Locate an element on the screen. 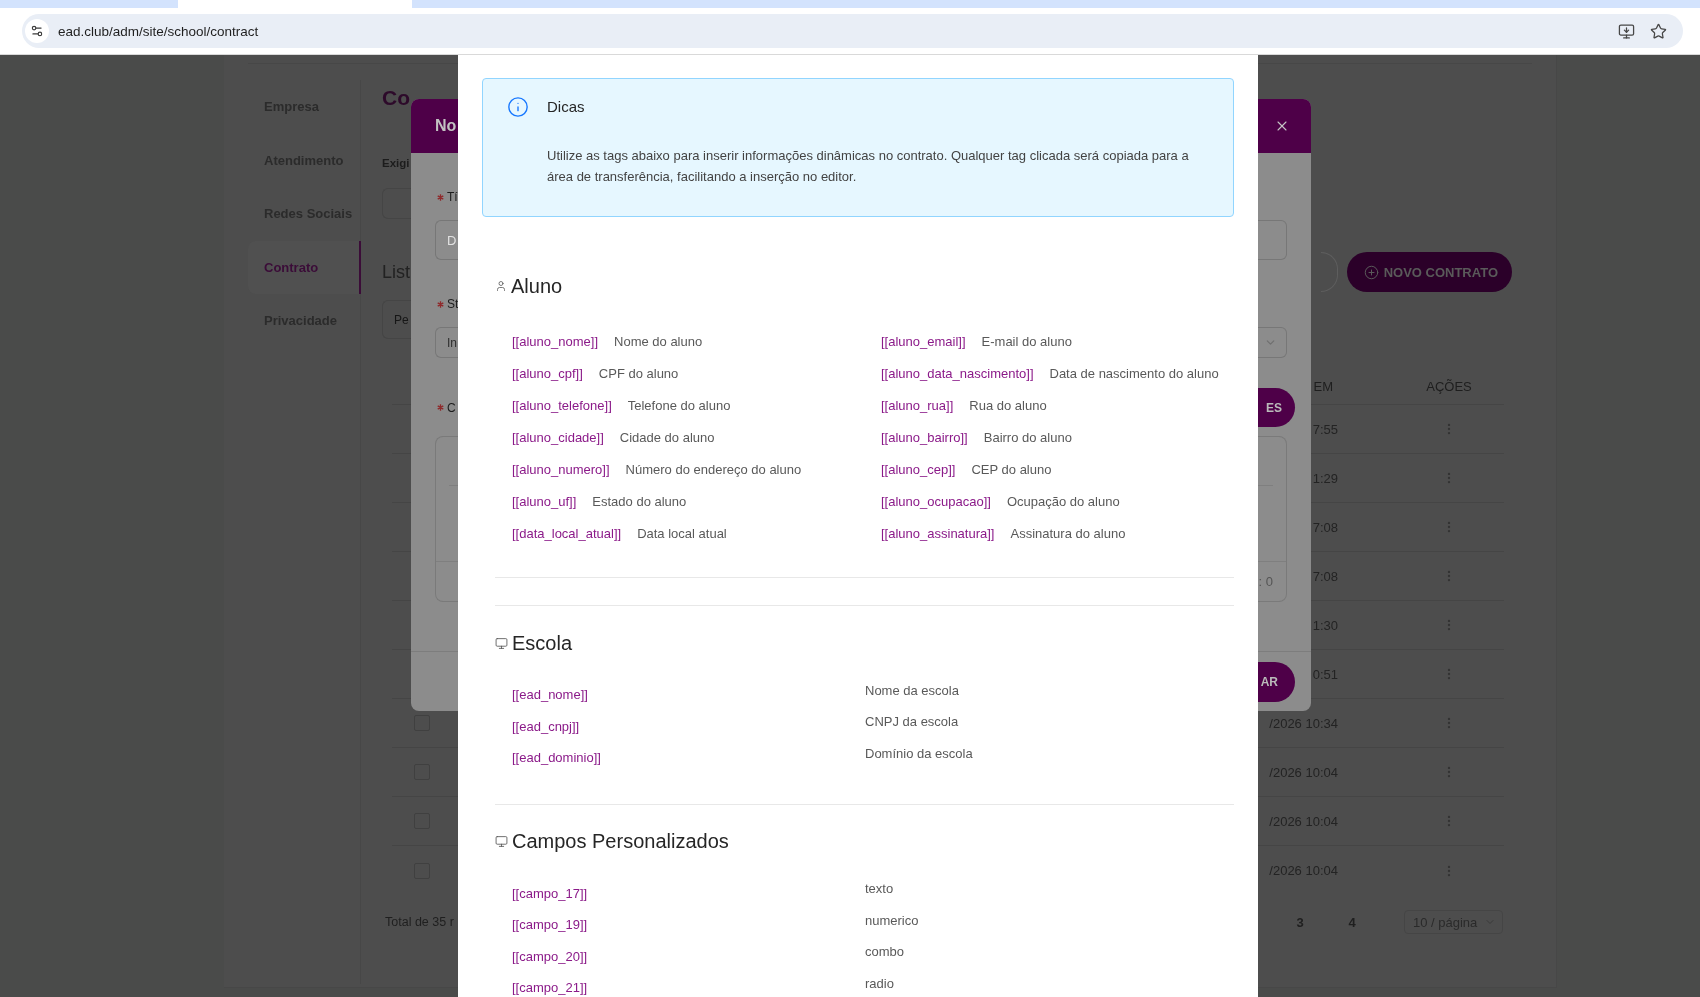 The width and height of the screenshot is (1700, 997). tag-link: [[aluno_numero]] is located at coordinates (561, 469).